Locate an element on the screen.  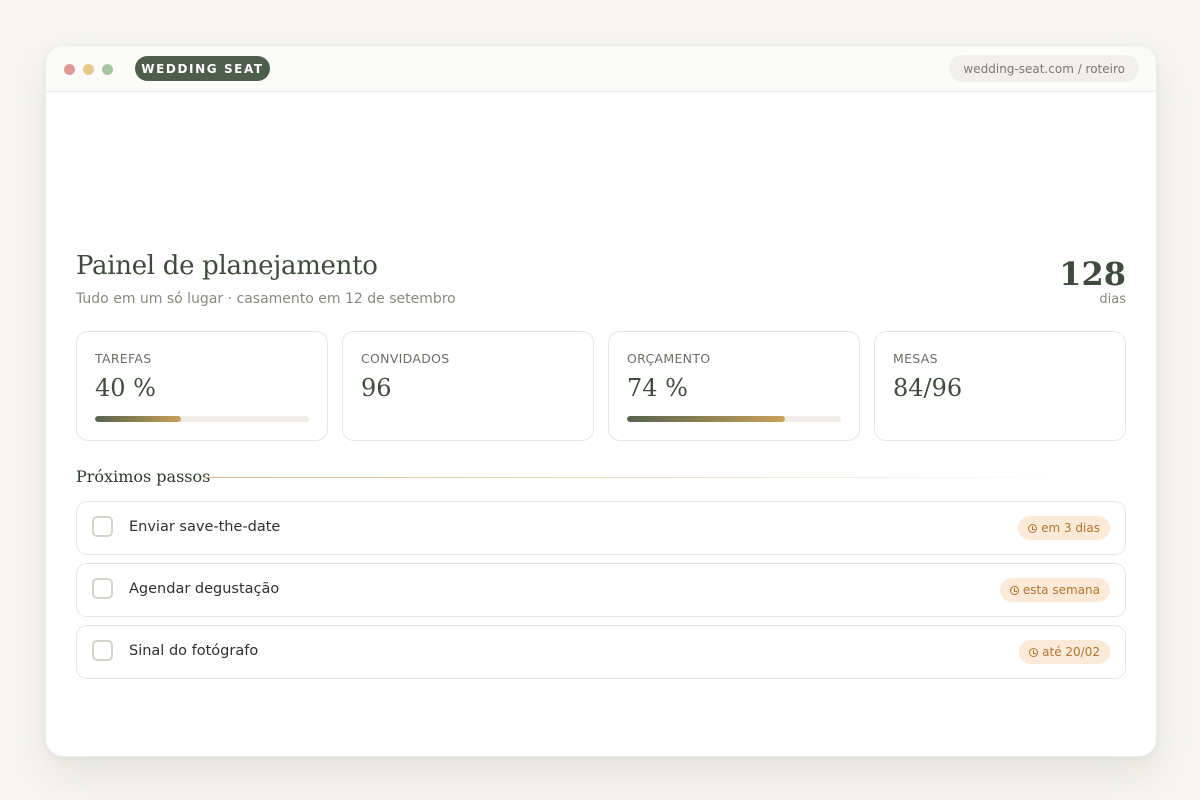
countdown-unit: dias is located at coordinates (1112, 299).